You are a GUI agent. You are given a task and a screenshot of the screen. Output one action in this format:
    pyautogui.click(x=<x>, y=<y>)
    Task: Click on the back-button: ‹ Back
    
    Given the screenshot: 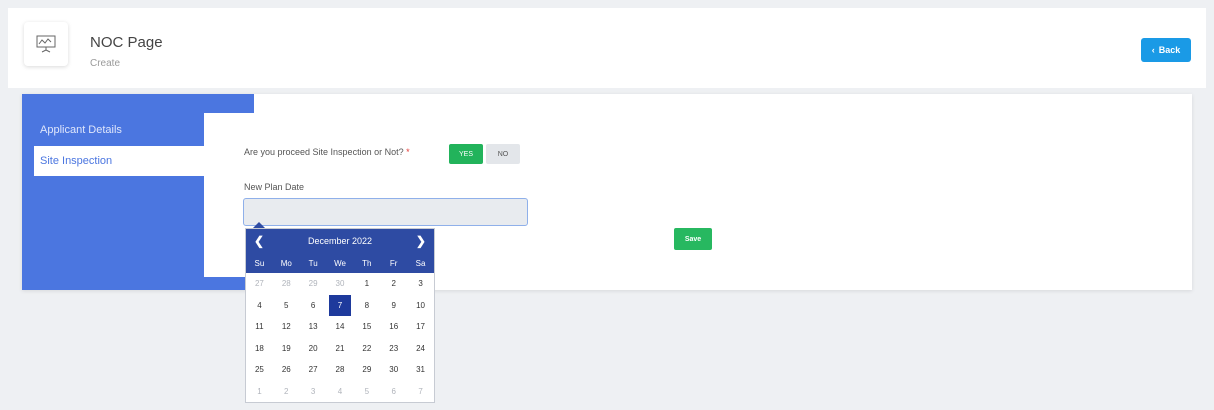 What is the action you would take?
    pyautogui.click(x=1166, y=50)
    